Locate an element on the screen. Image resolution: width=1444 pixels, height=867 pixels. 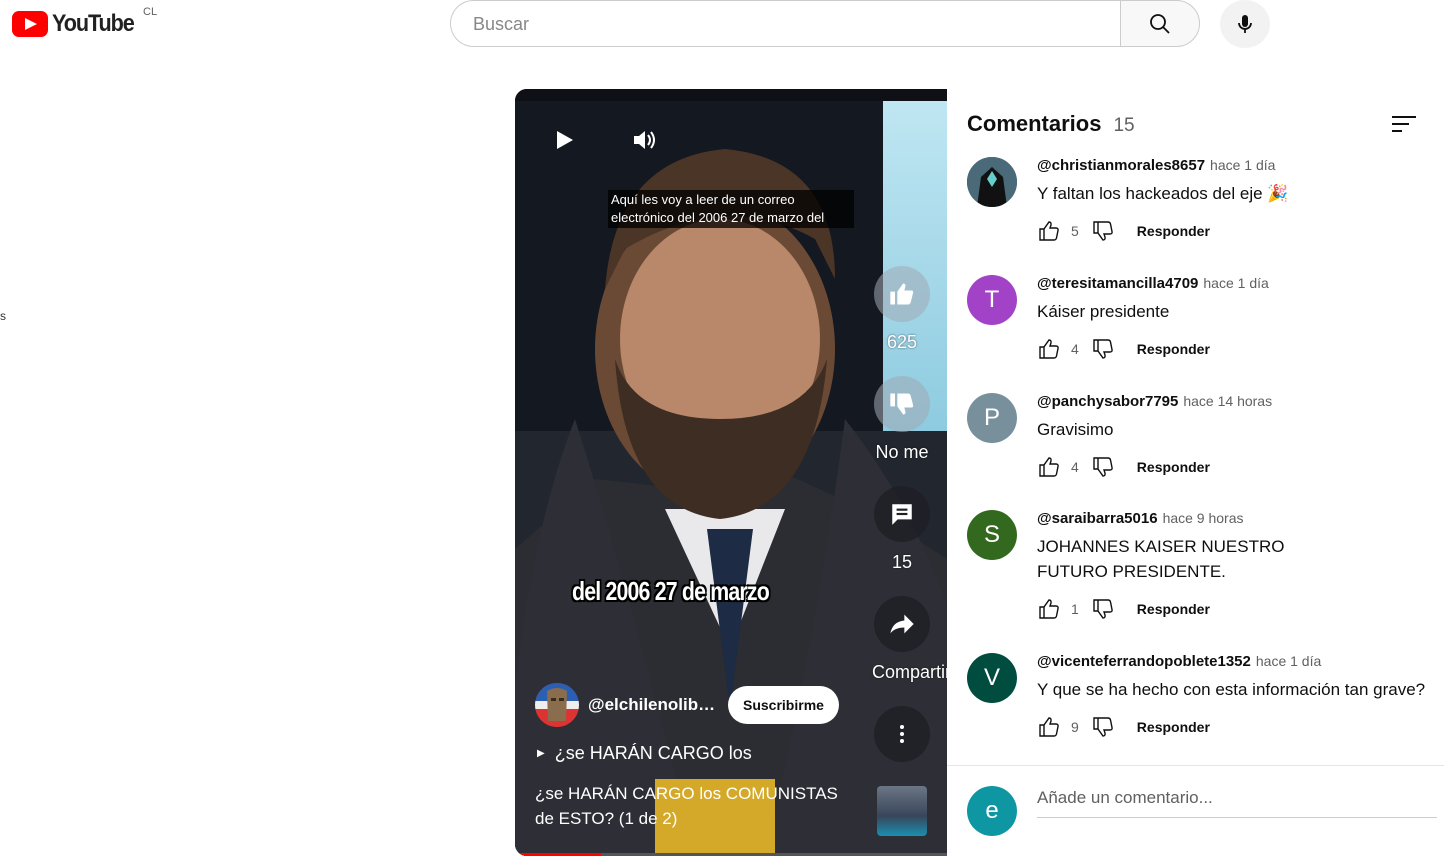
share-label: Compartir is located at coordinates (909, 672).